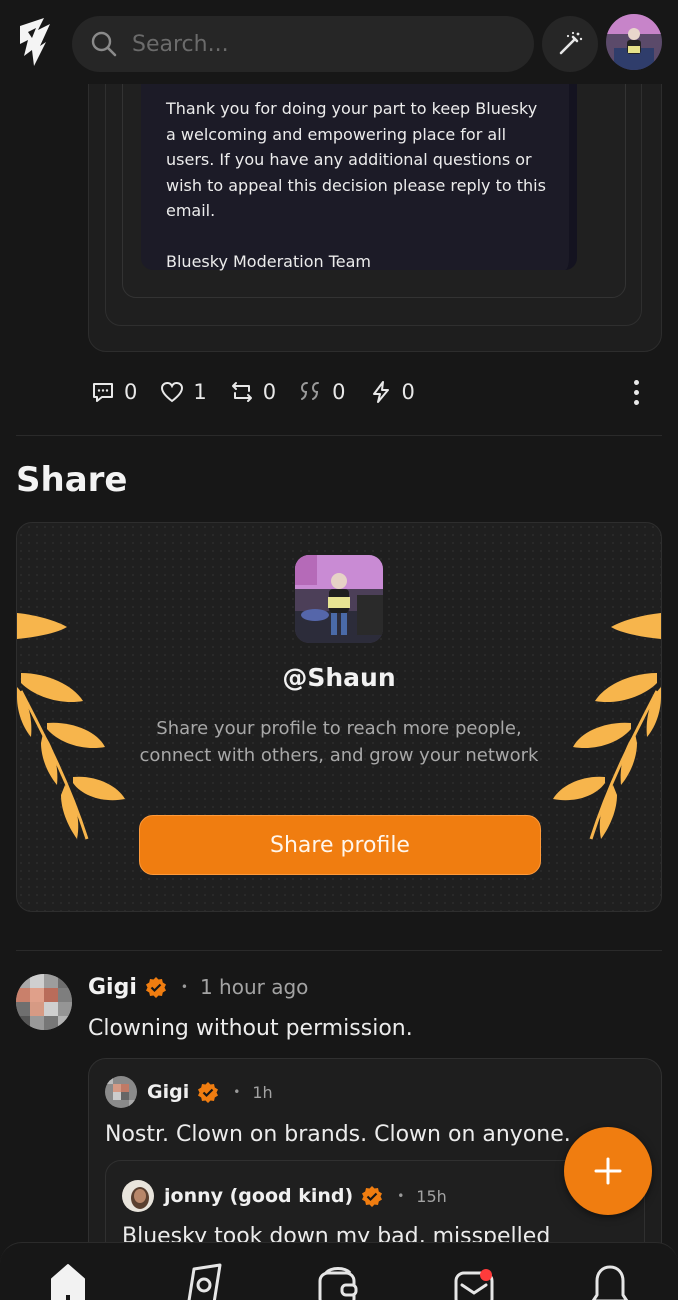 The height and width of the screenshot is (1300, 678). What do you see at coordinates (258, 1196) in the screenshot?
I see `nested-author-name: jonny (good kind)` at bounding box center [258, 1196].